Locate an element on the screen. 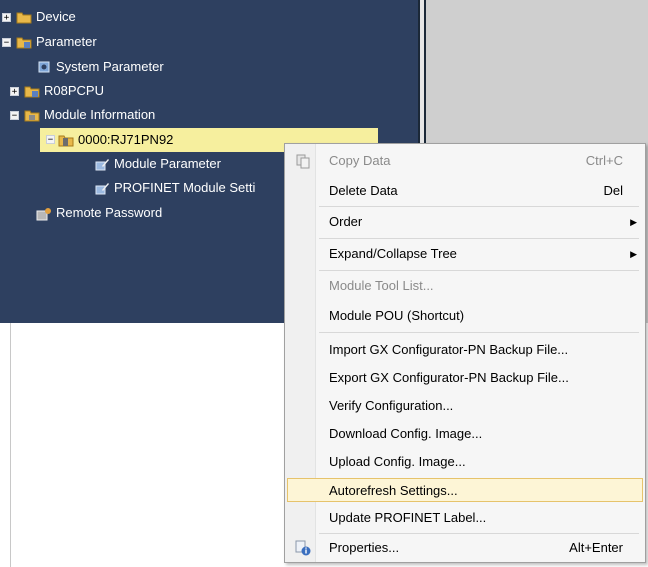 This screenshot has width=648, height=567. menu-item-shortcut: Alt+Enter is located at coordinates (596, 547).